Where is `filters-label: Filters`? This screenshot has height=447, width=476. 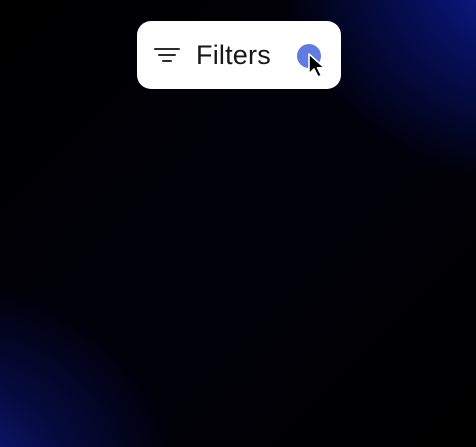
filters-label: Filters is located at coordinates (233, 54).